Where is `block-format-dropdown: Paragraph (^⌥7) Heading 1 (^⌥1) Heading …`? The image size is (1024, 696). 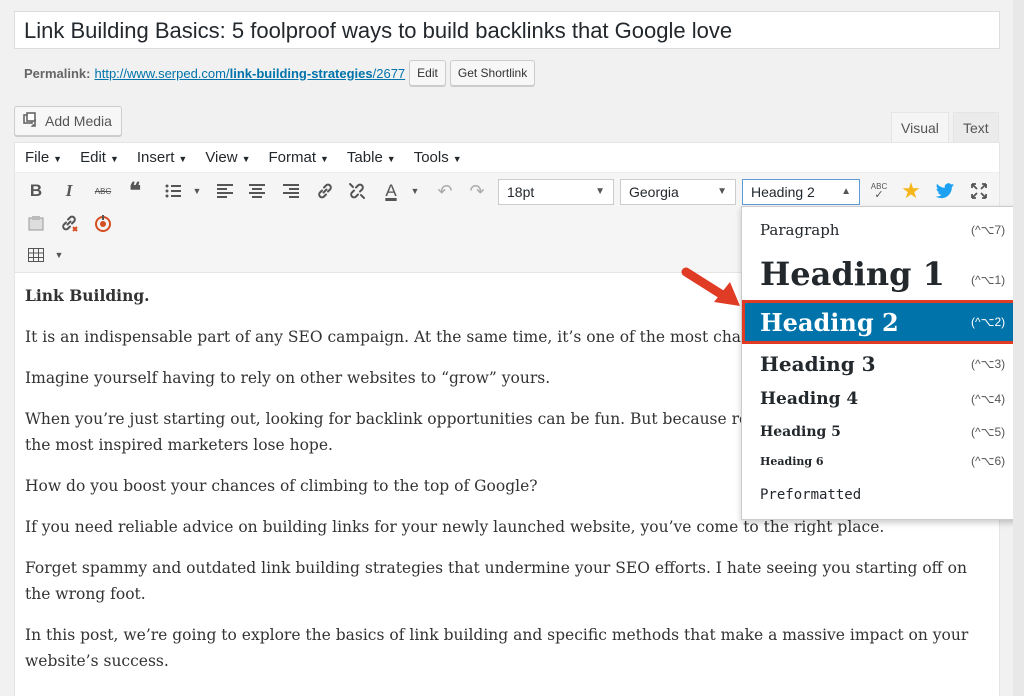
block-format-dropdown: Paragraph (^⌥7) Heading 1 (^⌥1) Heading … is located at coordinates (882, 363).